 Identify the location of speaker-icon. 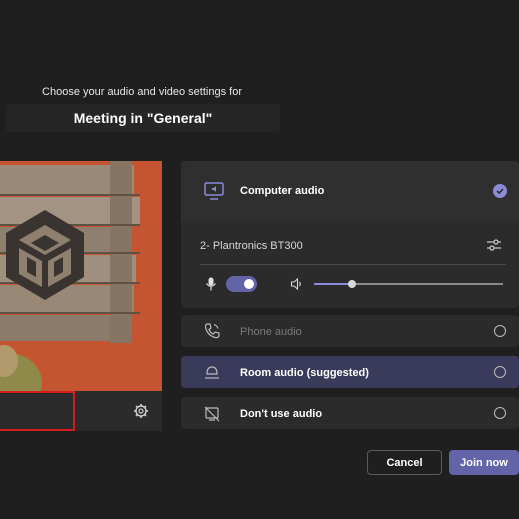
(297, 284).